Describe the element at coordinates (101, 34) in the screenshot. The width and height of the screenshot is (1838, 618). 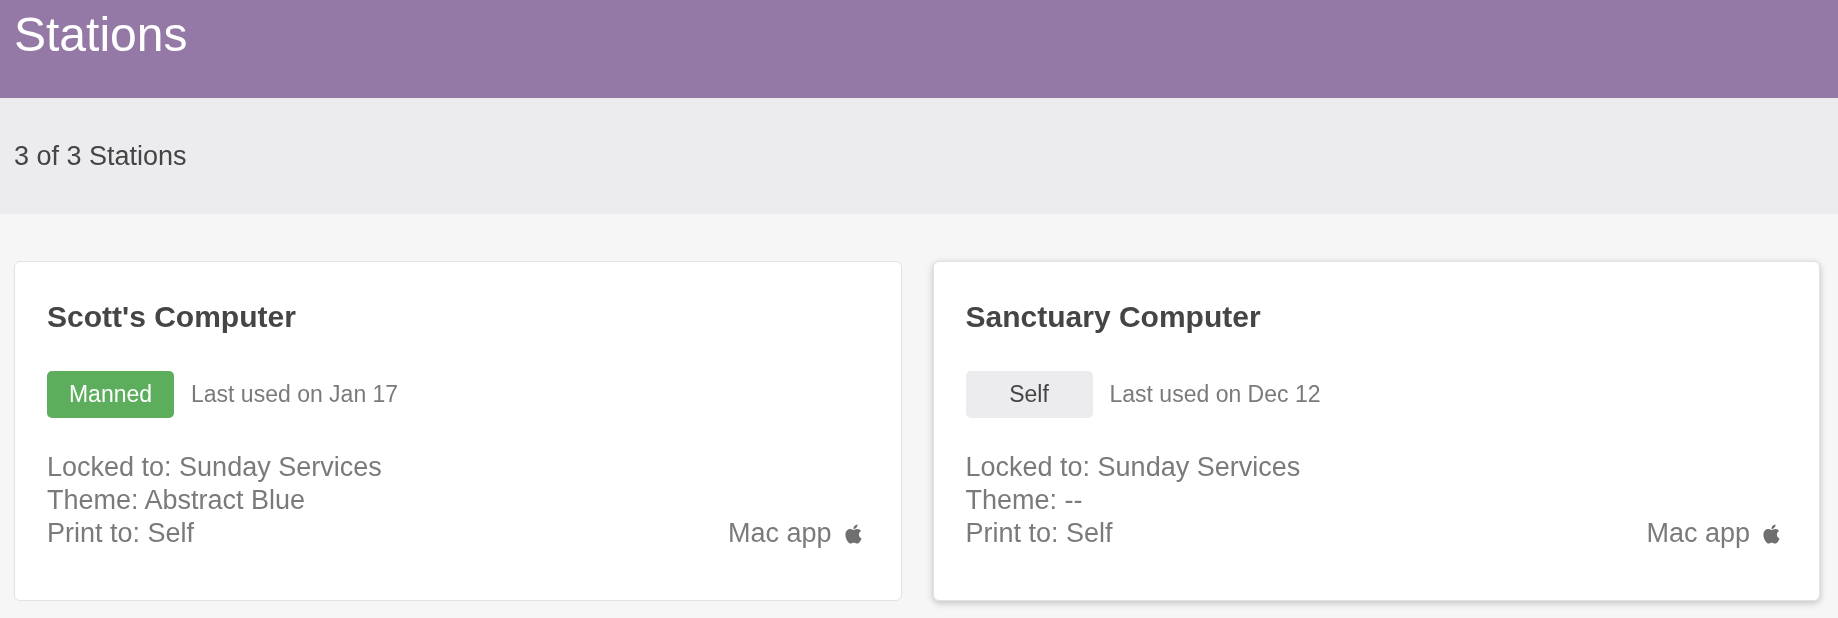
I see `page-title: Stations` at that location.